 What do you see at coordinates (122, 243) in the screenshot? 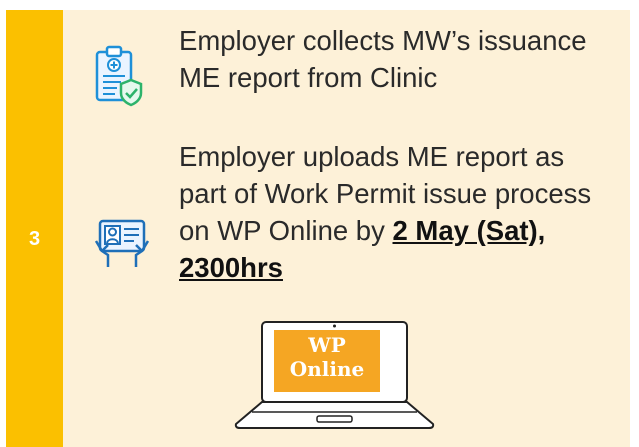
I see `id-card-hands-icon` at bounding box center [122, 243].